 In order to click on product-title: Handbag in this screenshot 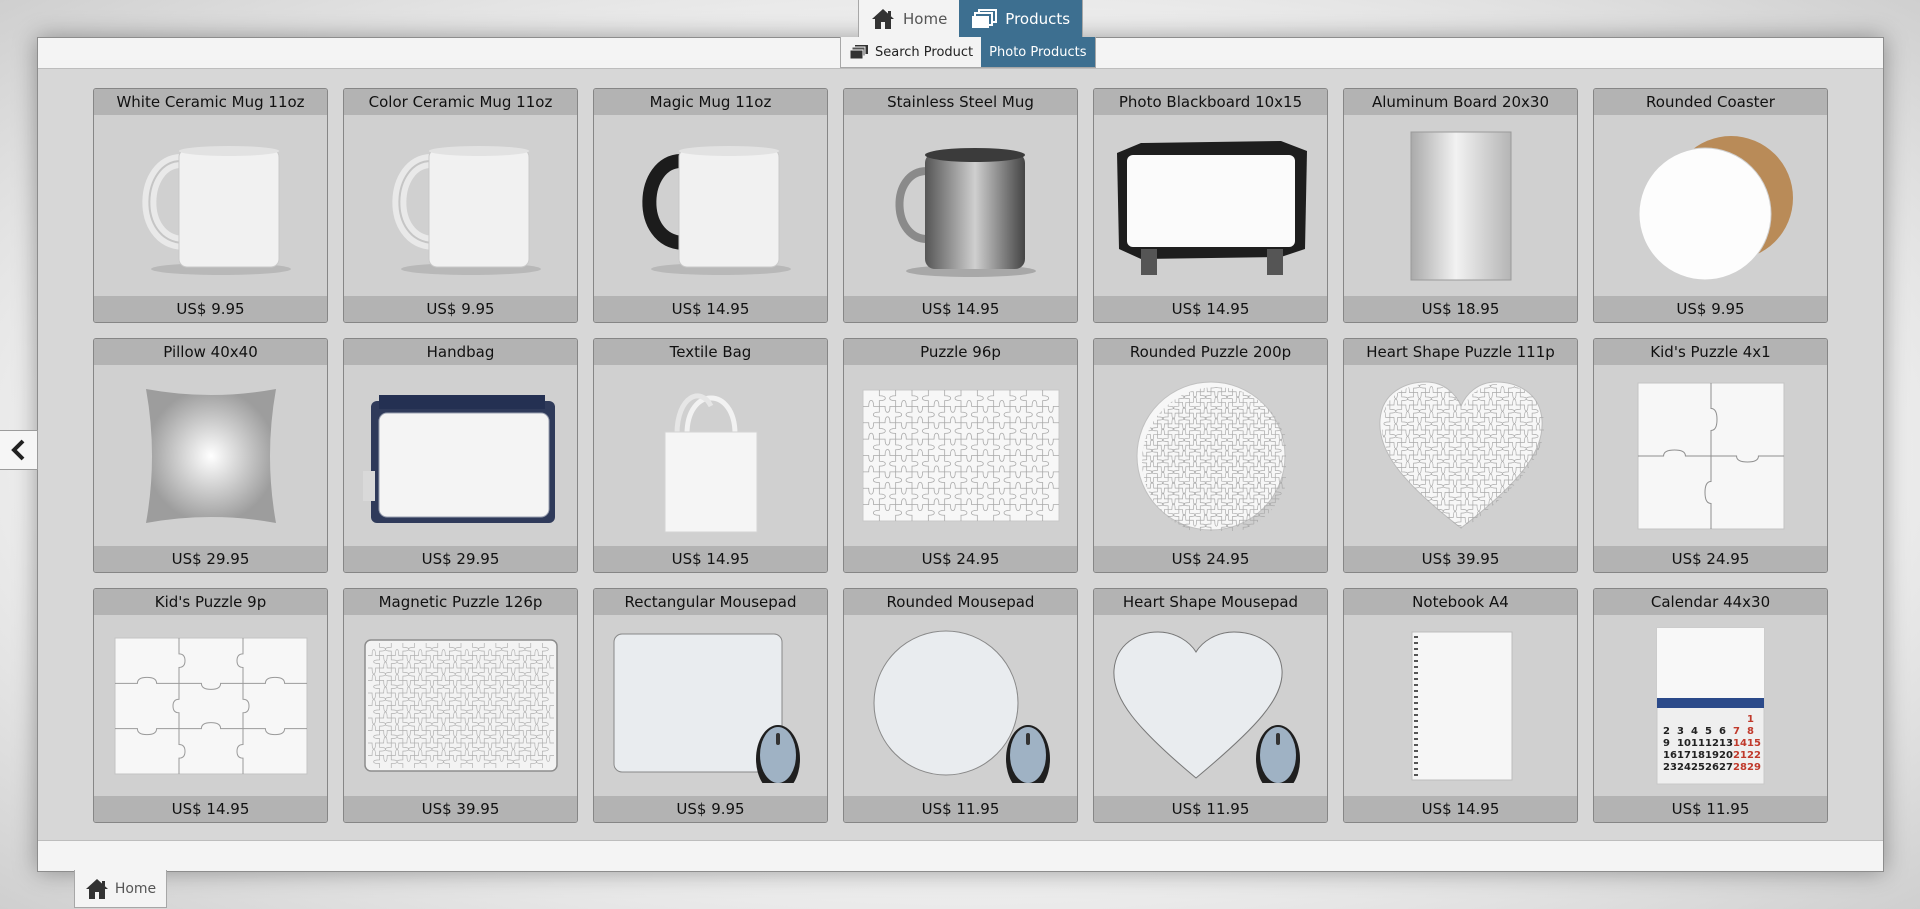, I will do `click(460, 352)`.